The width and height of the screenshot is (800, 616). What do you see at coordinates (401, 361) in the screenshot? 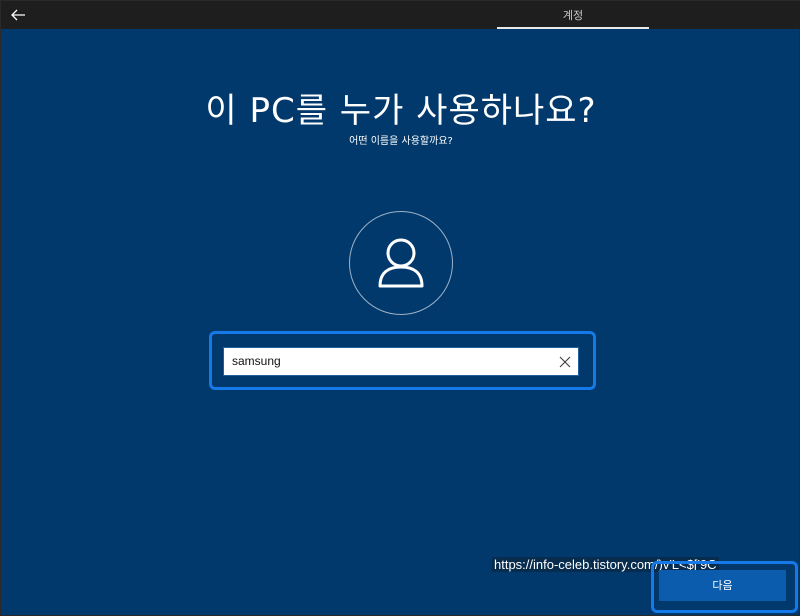
I see `name-input: samsung` at bounding box center [401, 361].